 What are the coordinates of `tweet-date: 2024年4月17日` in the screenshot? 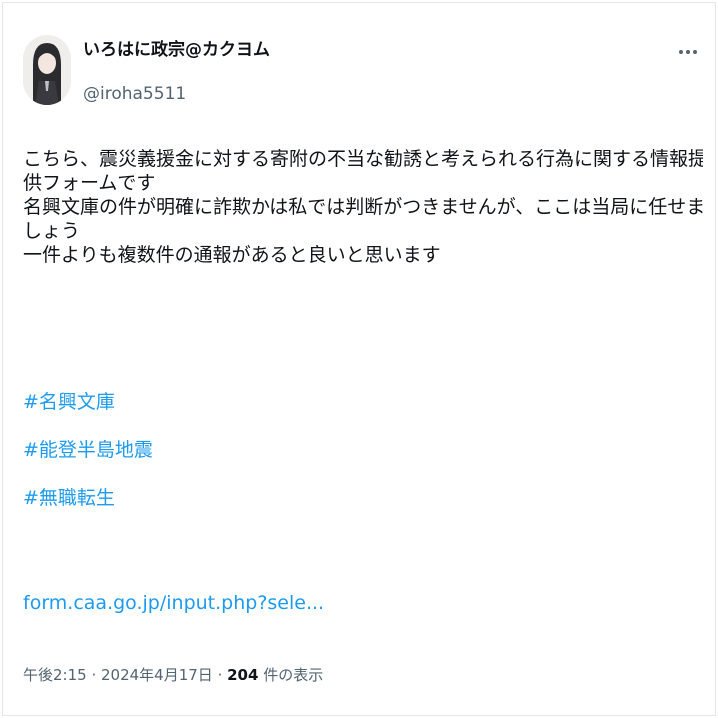 It's located at (157, 675).